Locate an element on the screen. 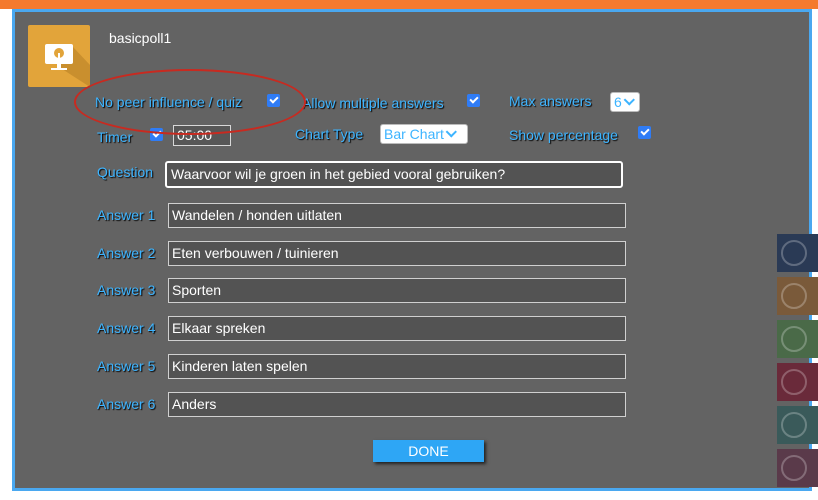 Image resolution: width=818 pixels, height=500 pixels. presentation-poll-icon is located at coordinates (59, 56).